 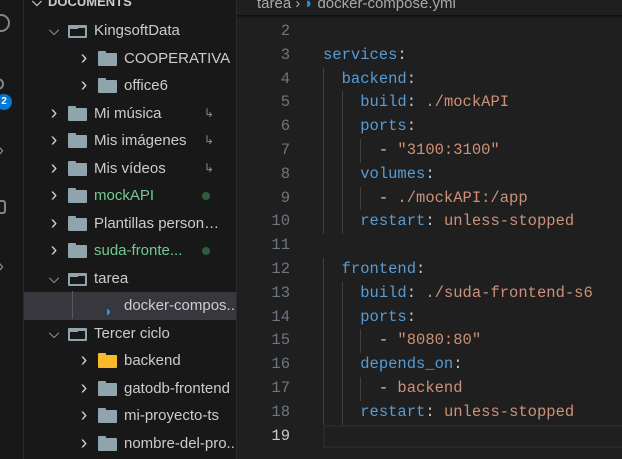 What do you see at coordinates (172, 415) in the screenshot?
I see `tree-item-label: mi-proyecto-ts` at bounding box center [172, 415].